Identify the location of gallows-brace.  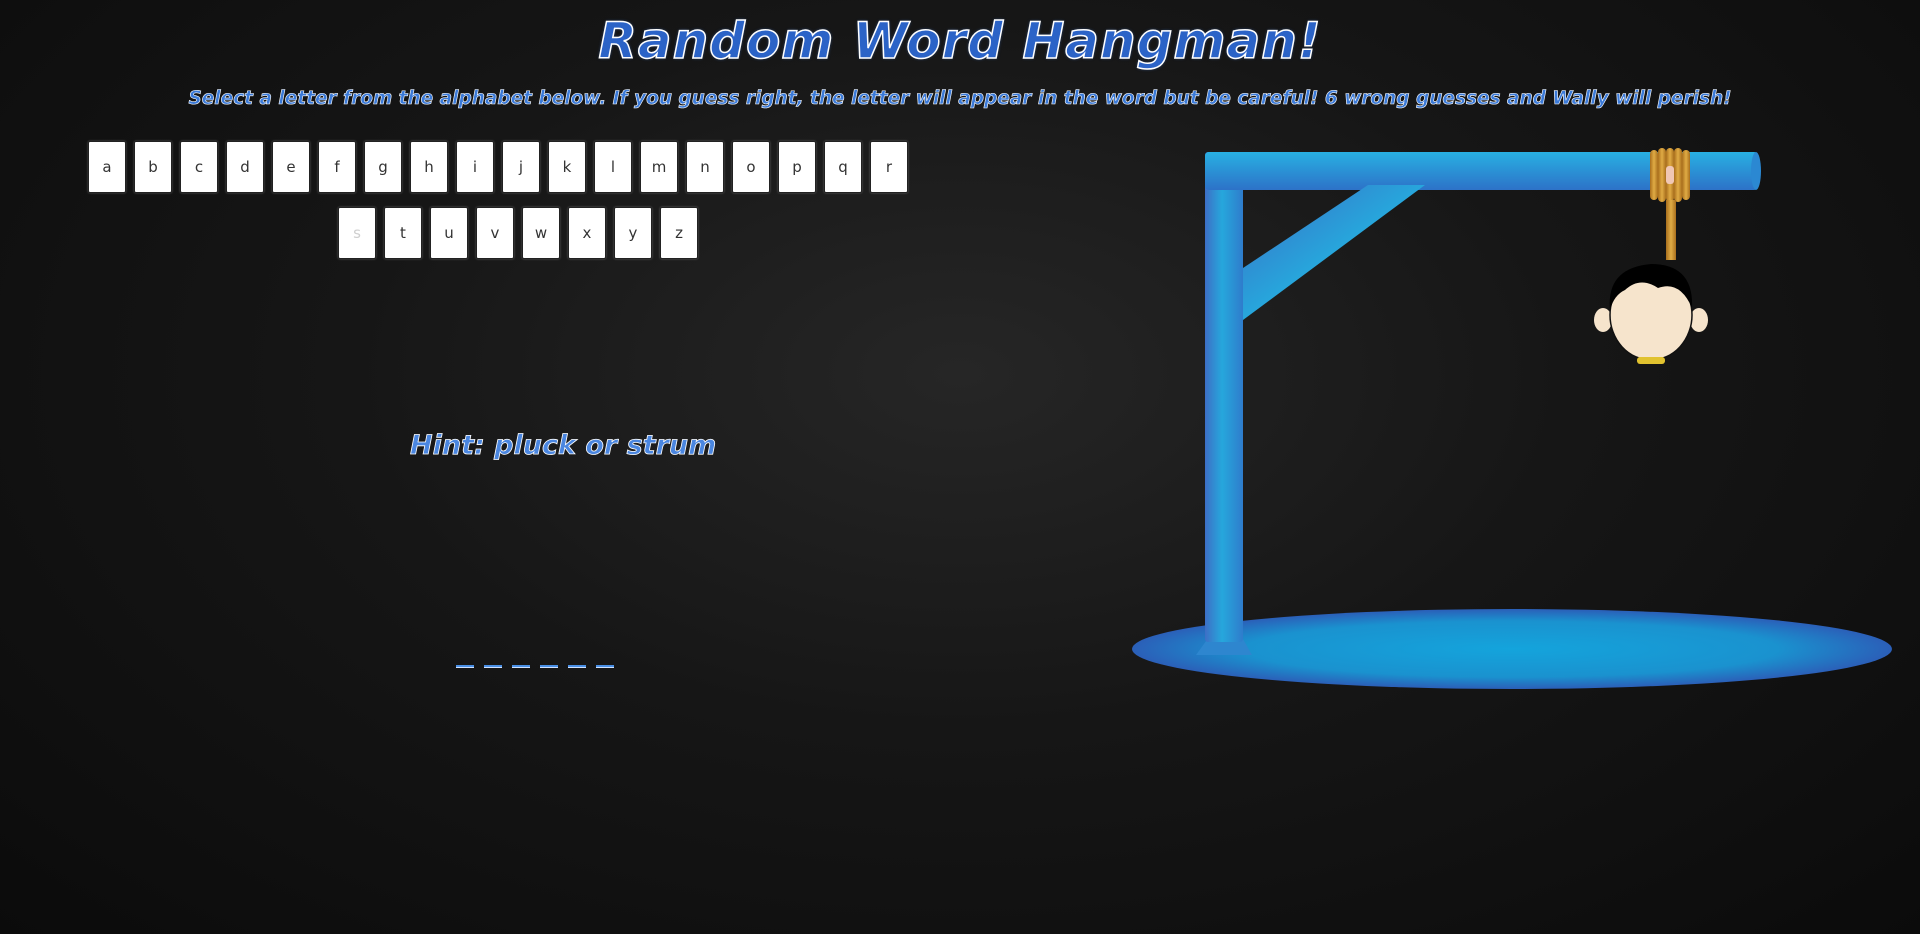
(1334, 252).